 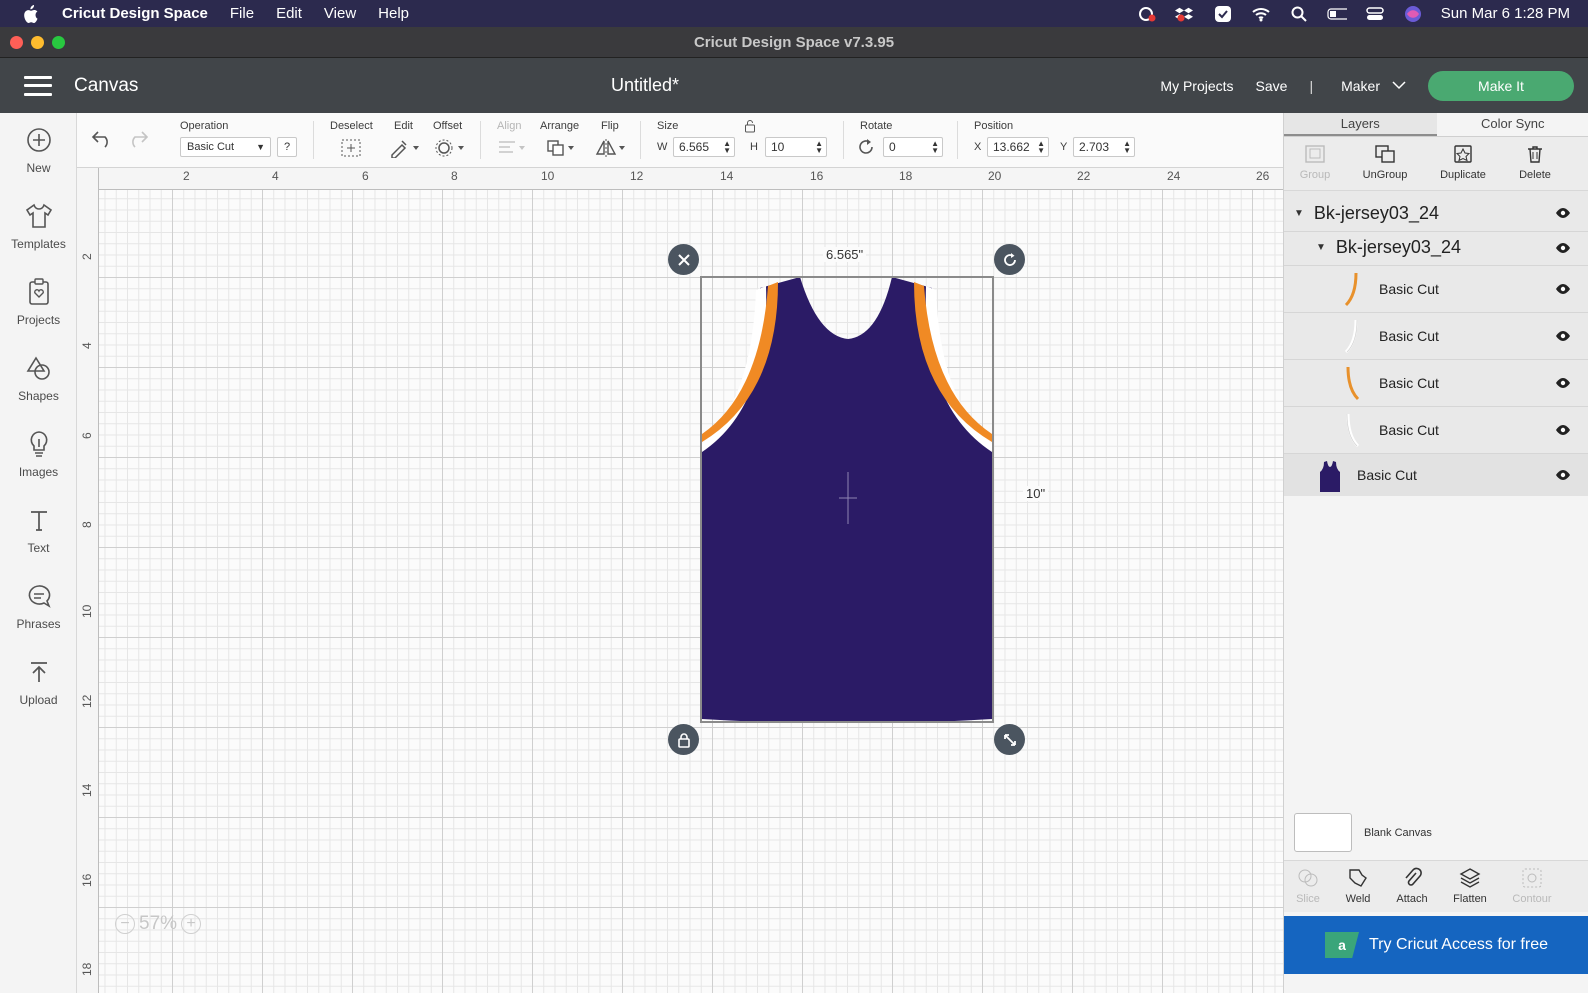 What do you see at coordinates (1535, 162) in the screenshot?
I see `delete-button: Delete` at bounding box center [1535, 162].